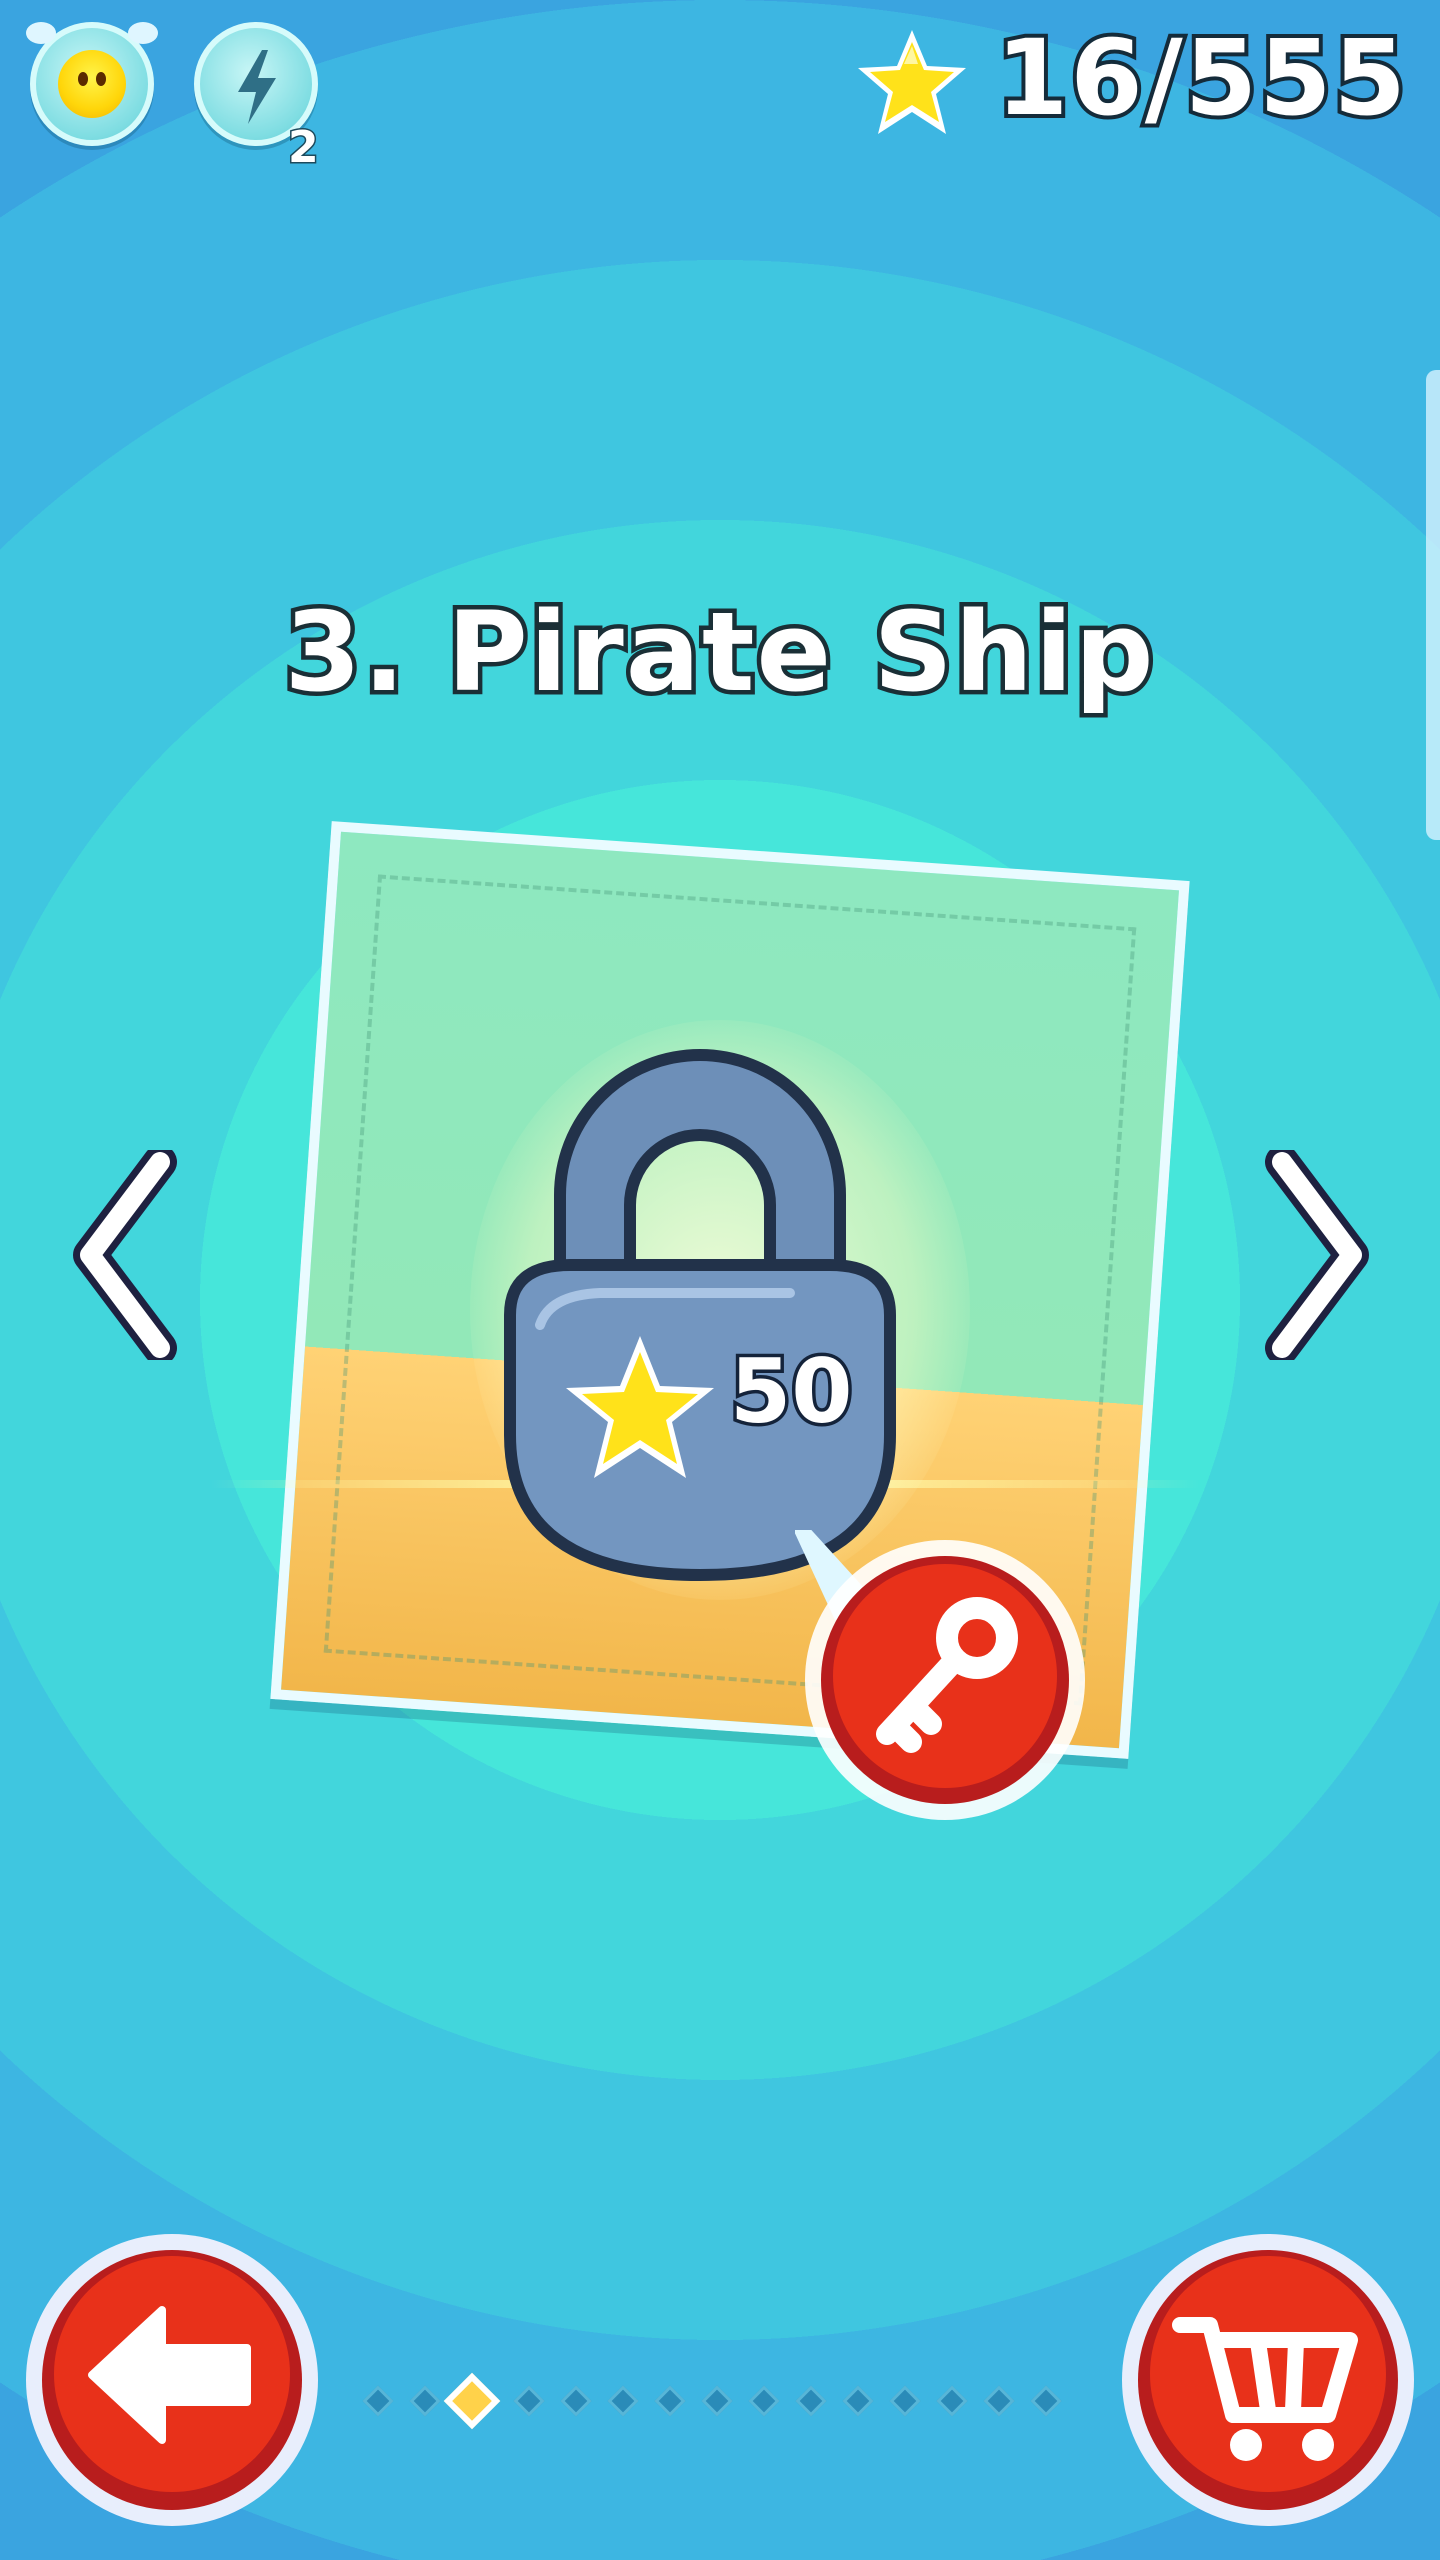  I want to click on unlock-key-button, so click(945, 1680).